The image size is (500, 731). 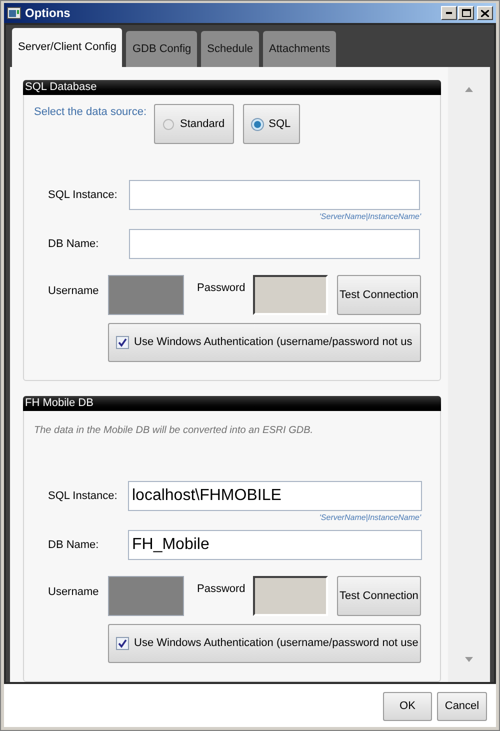 I want to click on radio-option: SQL, so click(x=271, y=124).